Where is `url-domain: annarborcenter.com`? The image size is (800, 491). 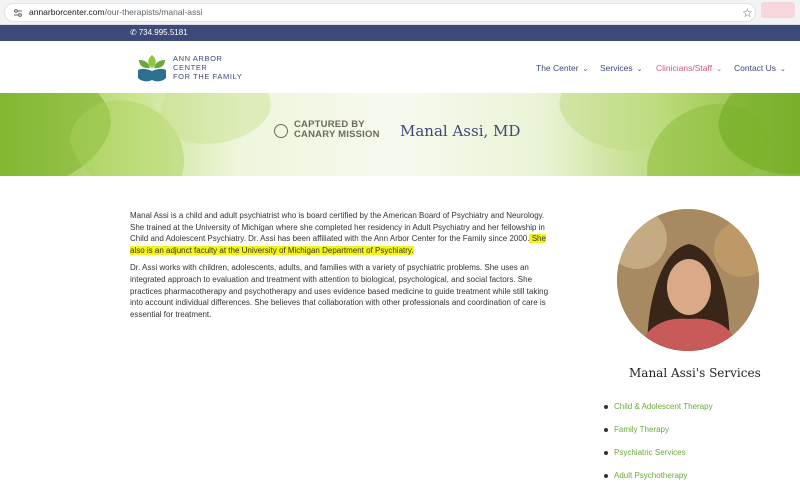
url-domain: annarborcenter.com is located at coordinates (67, 12).